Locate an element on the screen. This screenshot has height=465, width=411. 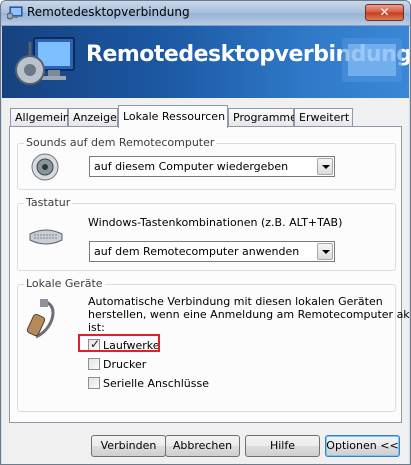
banner-decoration-monitor is located at coordinates (372, 60).